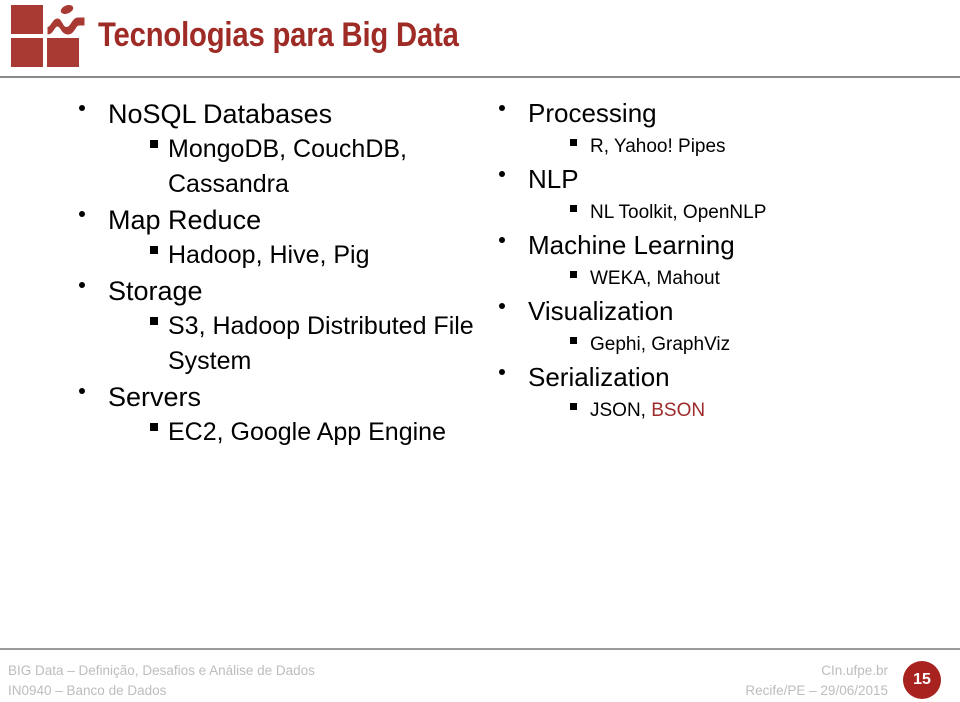 This screenshot has width=960, height=702. Describe the element at coordinates (553, 179) in the screenshot. I see `bullet-label: NLP` at that location.